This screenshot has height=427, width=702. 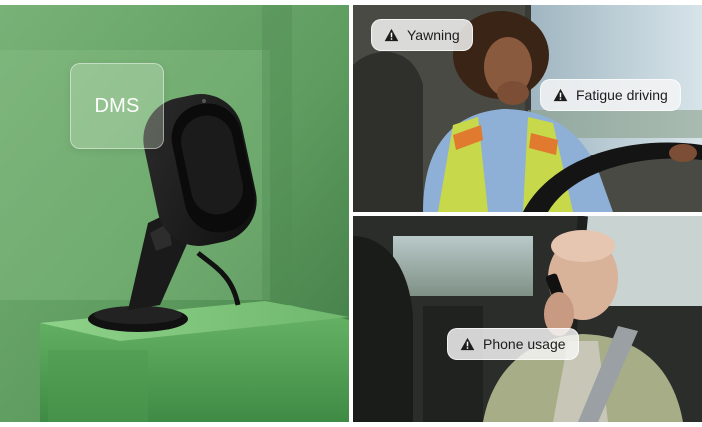 I want to click on phone-usage-alert-label: Phone usage, so click(x=524, y=344).